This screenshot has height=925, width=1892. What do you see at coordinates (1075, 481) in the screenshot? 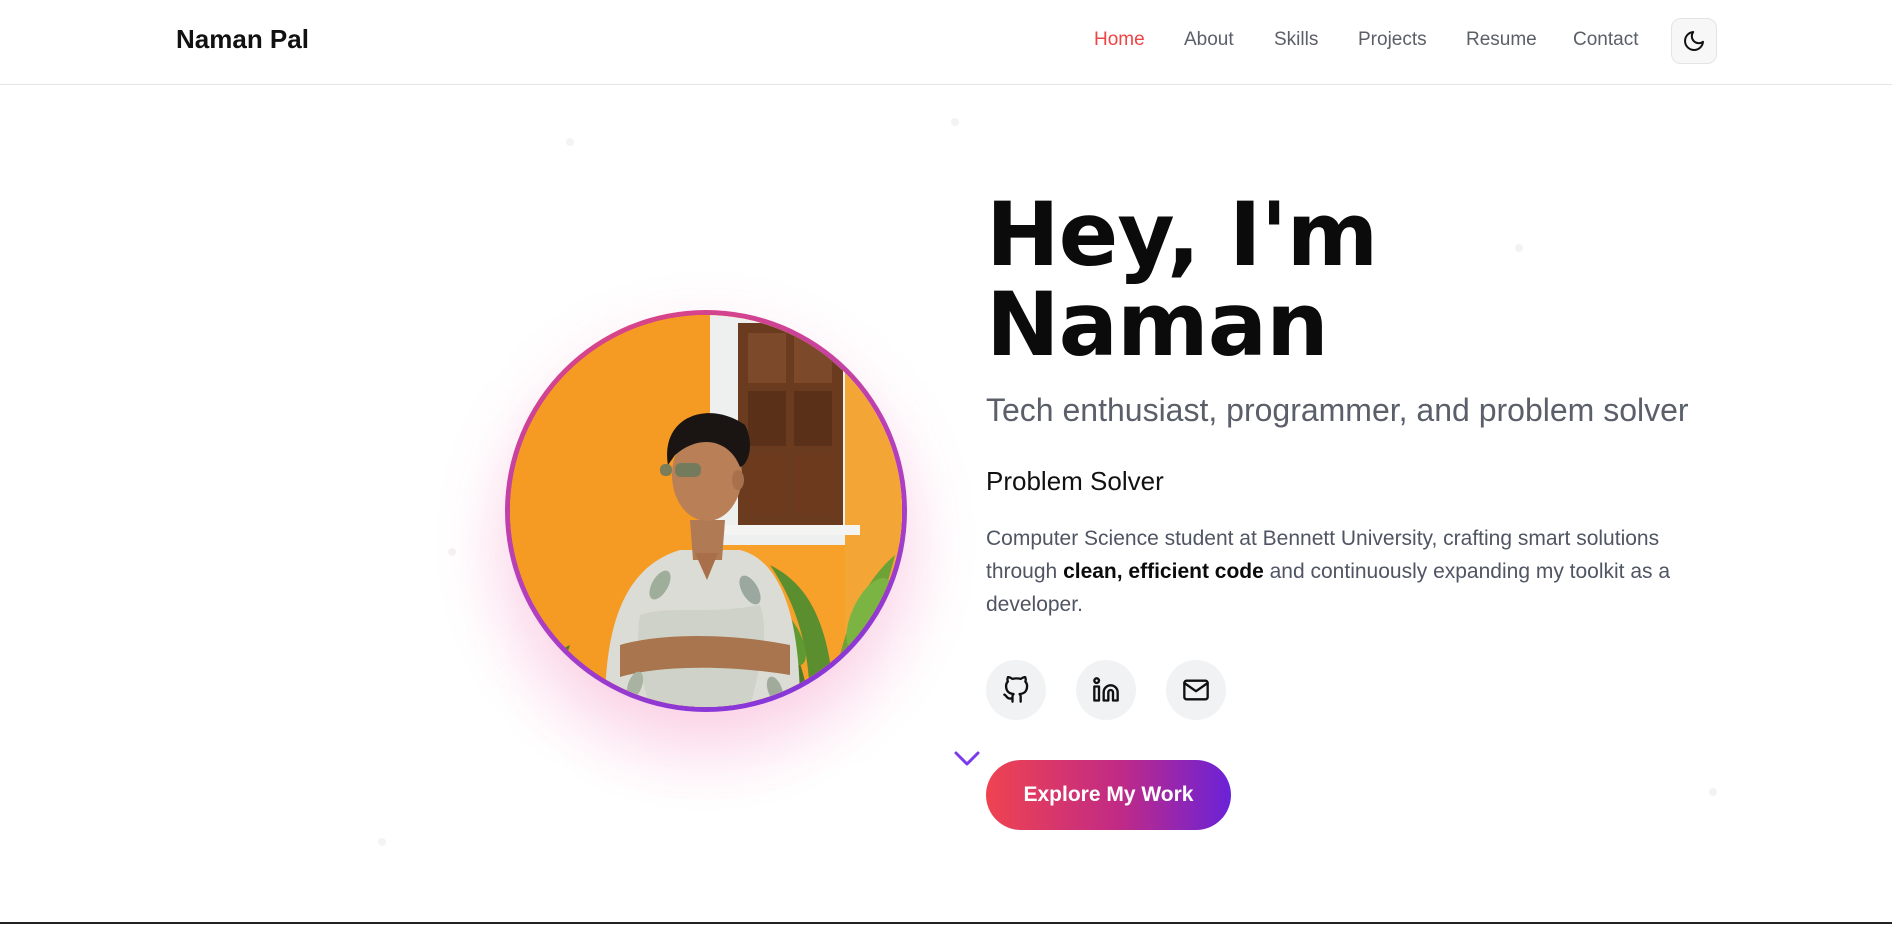
I see `hero-role: Problem Solver` at bounding box center [1075, 481].